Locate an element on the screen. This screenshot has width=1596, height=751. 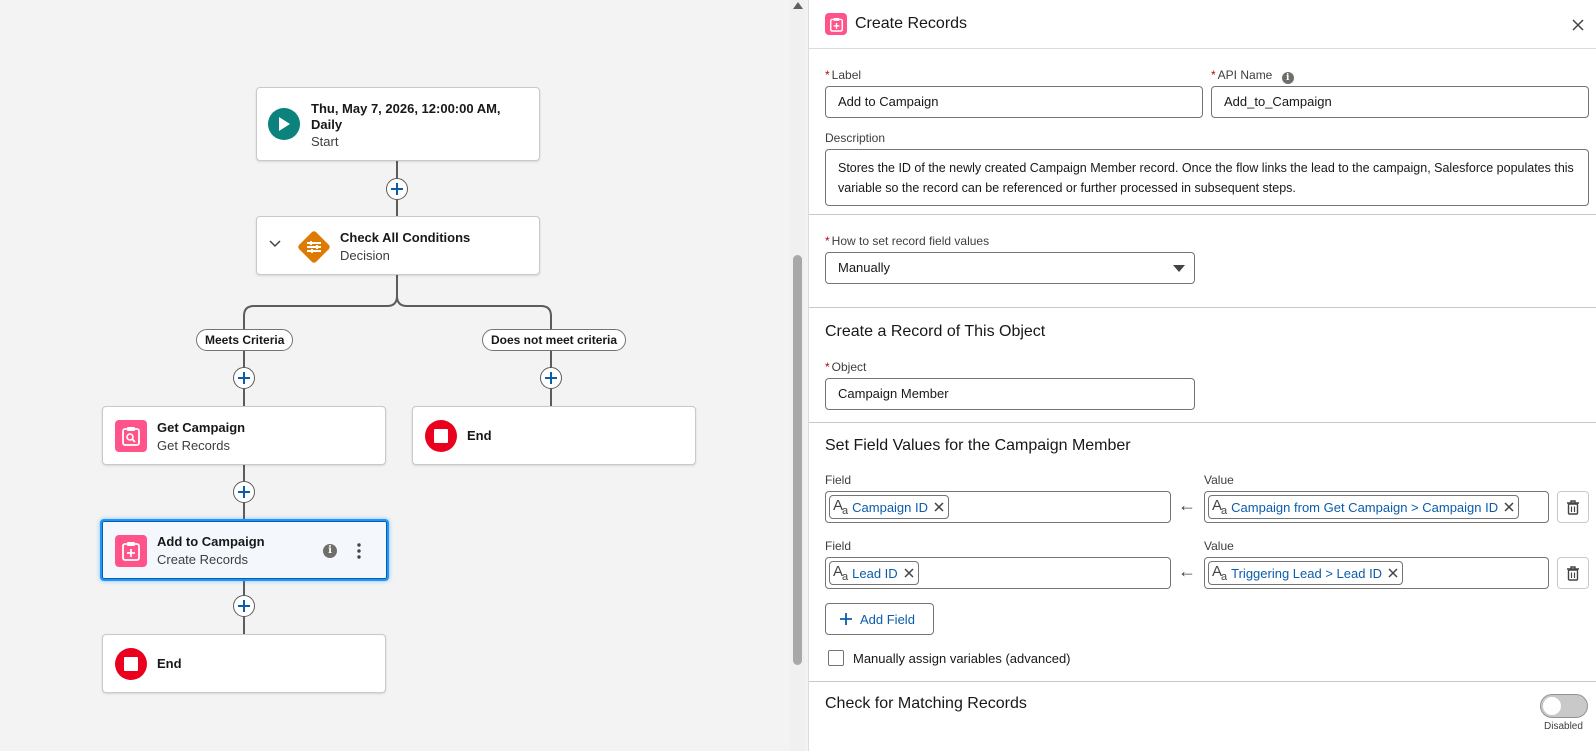
get-campaign-subtitle: Get Records is located at coordinates (193, 445).